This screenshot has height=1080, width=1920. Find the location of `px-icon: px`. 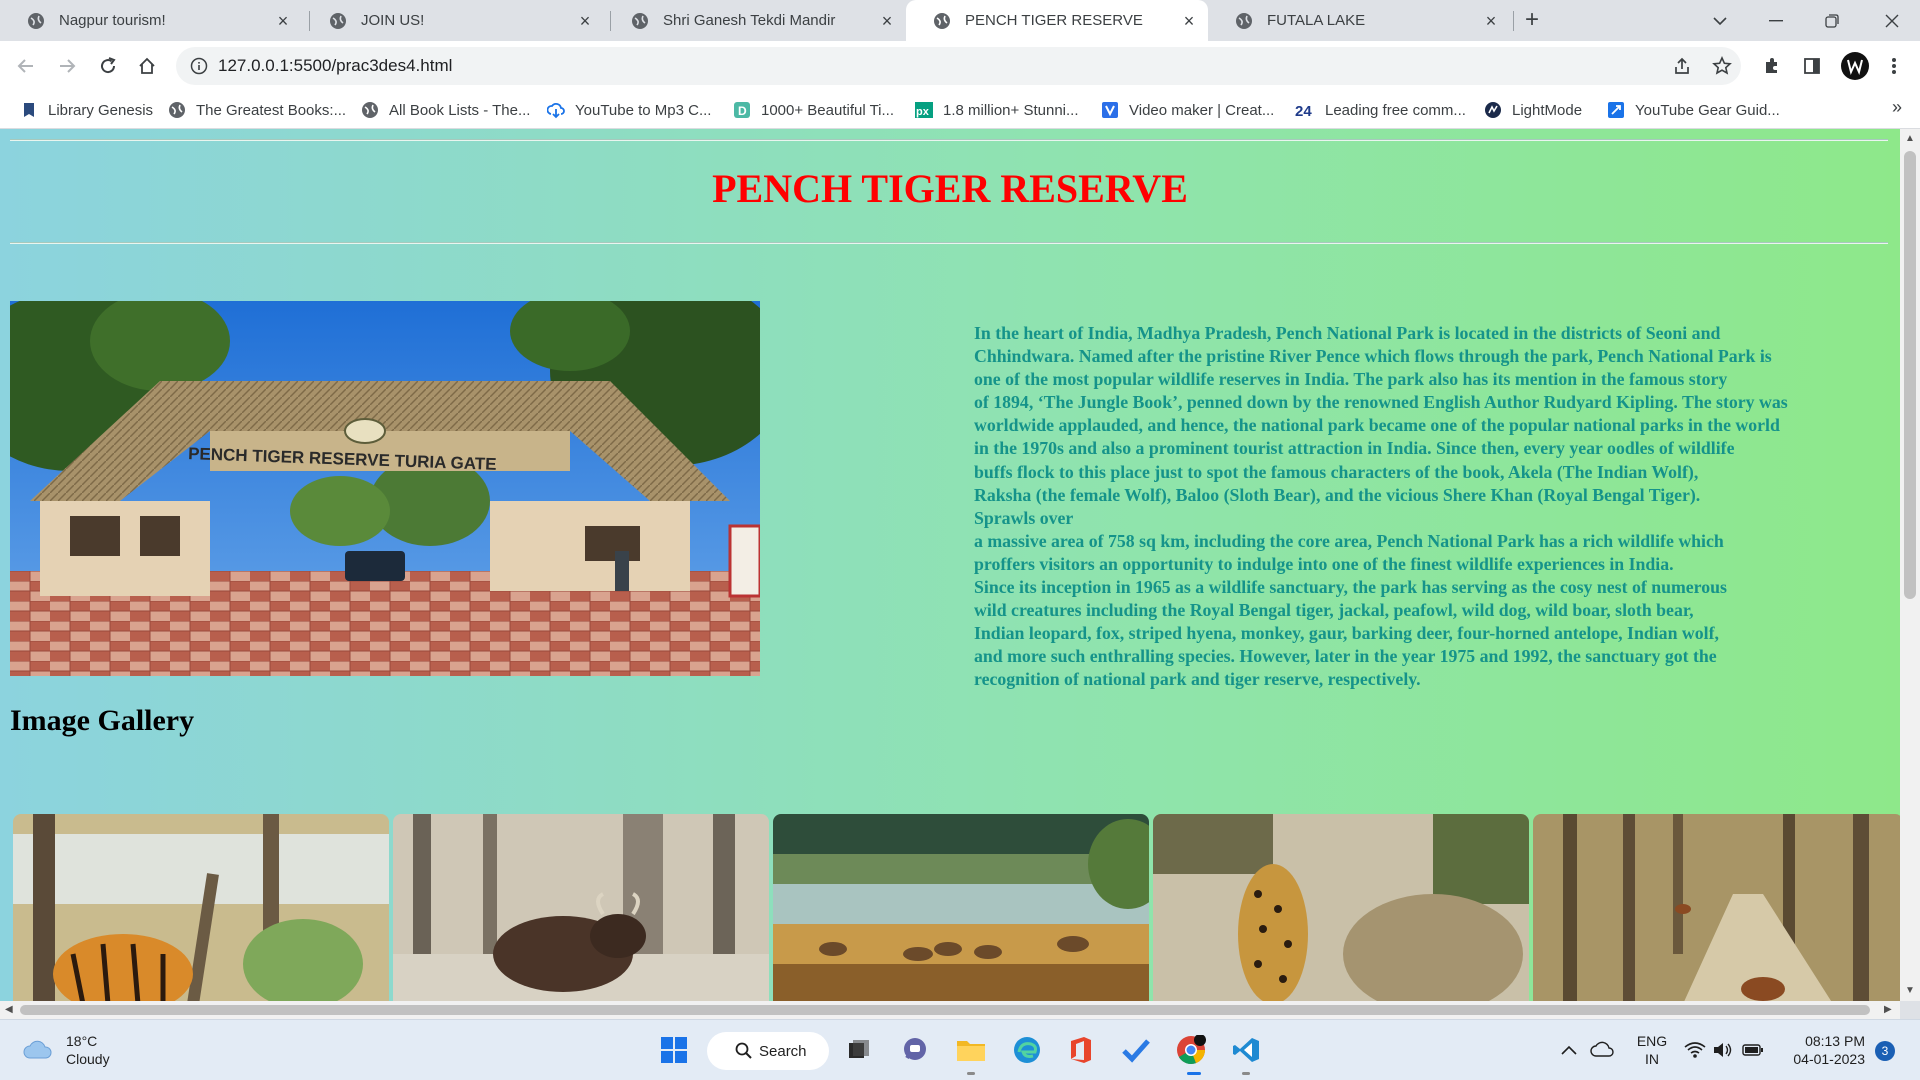

px-icon: px is located at coordinates (924, 110).